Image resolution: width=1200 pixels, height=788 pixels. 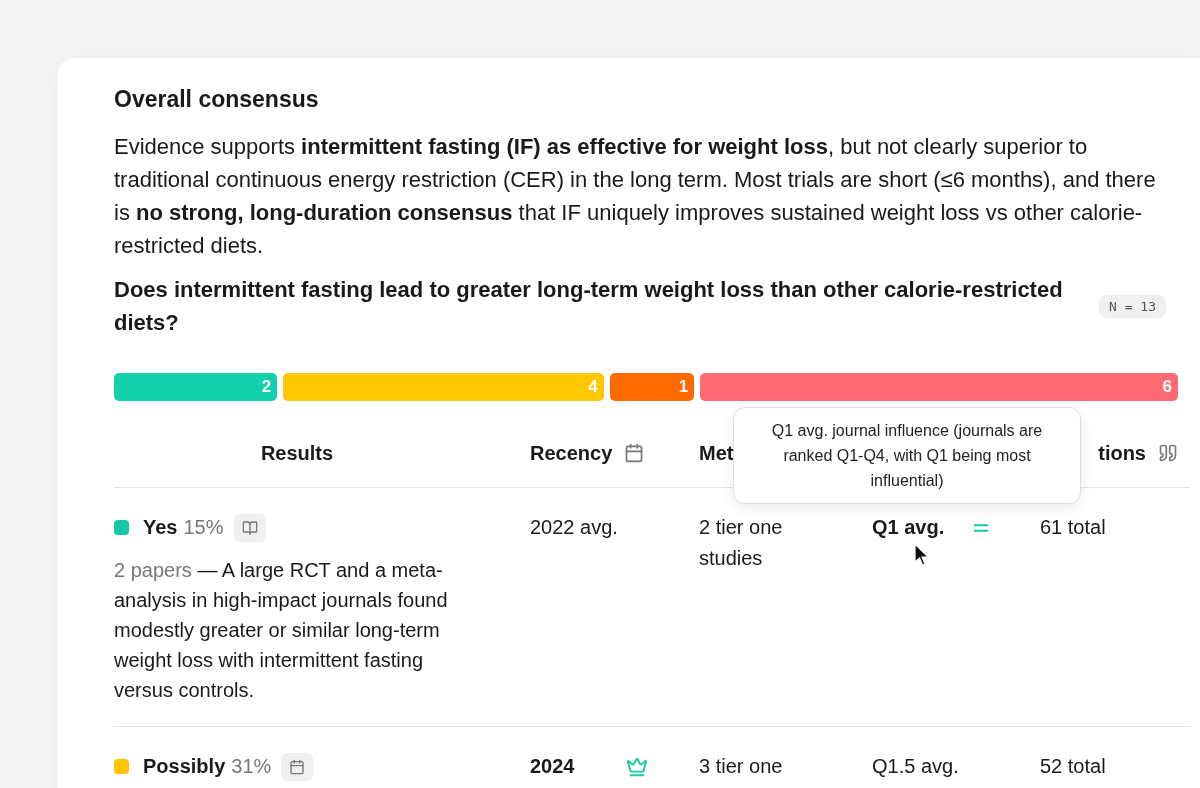 What do you see at coordinates (589, 306) in the screenshot?
I see `research-question: Does intermittent fasting lead to greater long-term weight loss than other calorie-restricted diets?` at bounding box center [589, 306].